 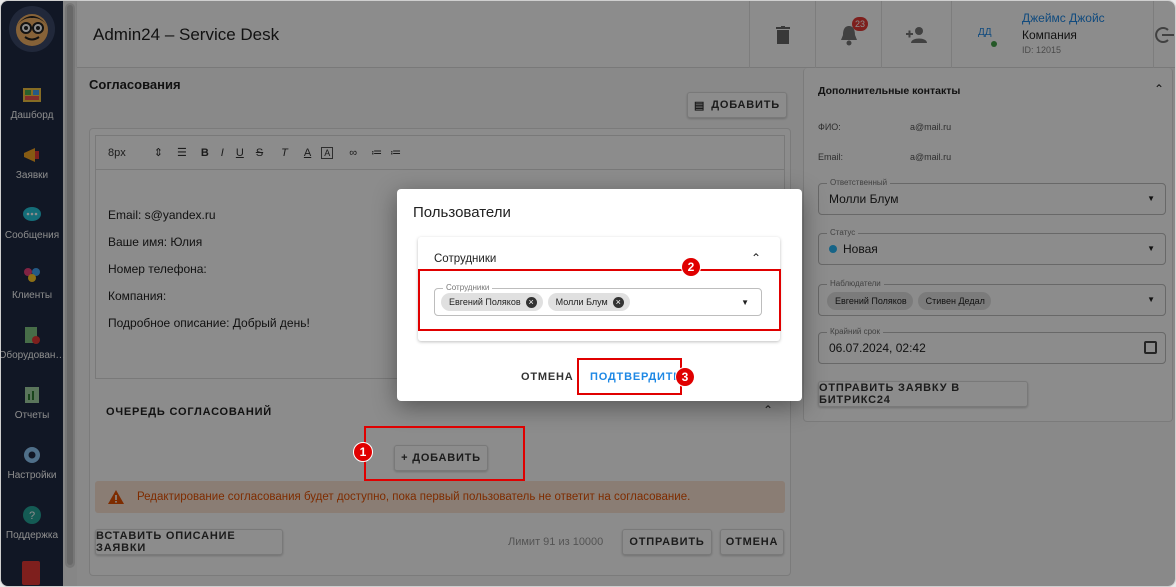 I want to click on dialog-cancel-button: ОТМЕНА, so click(x=547, y=377).